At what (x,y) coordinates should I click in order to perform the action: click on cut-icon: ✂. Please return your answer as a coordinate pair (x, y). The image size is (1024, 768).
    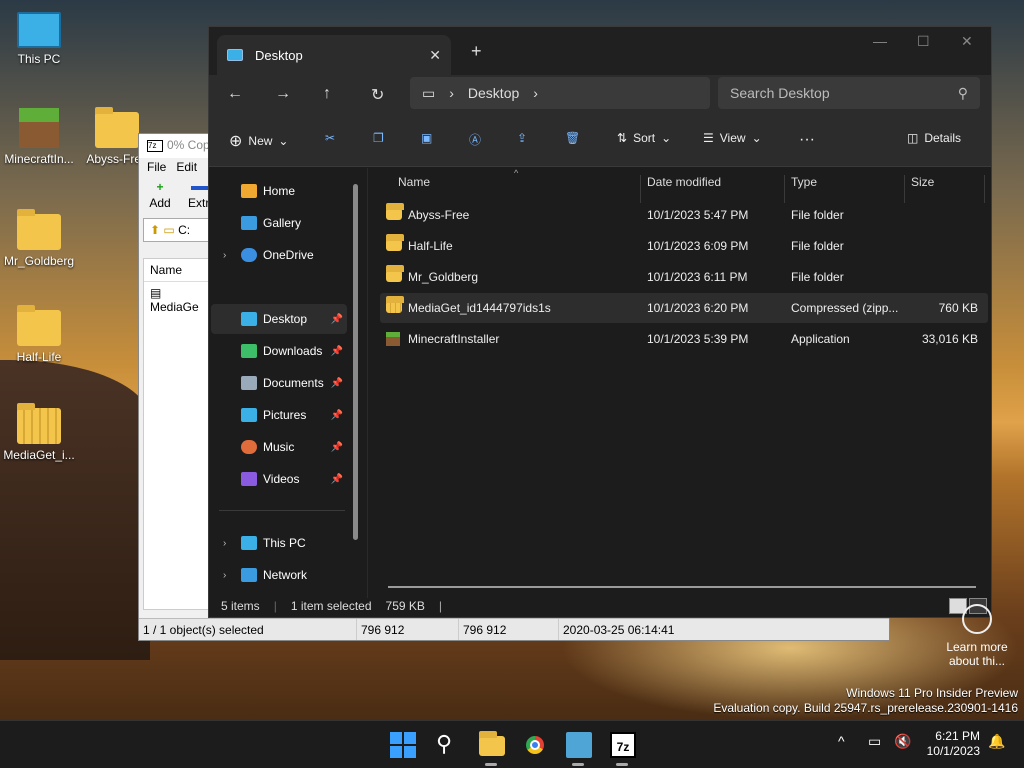
    Looking at the image, I should click on (330, 138).